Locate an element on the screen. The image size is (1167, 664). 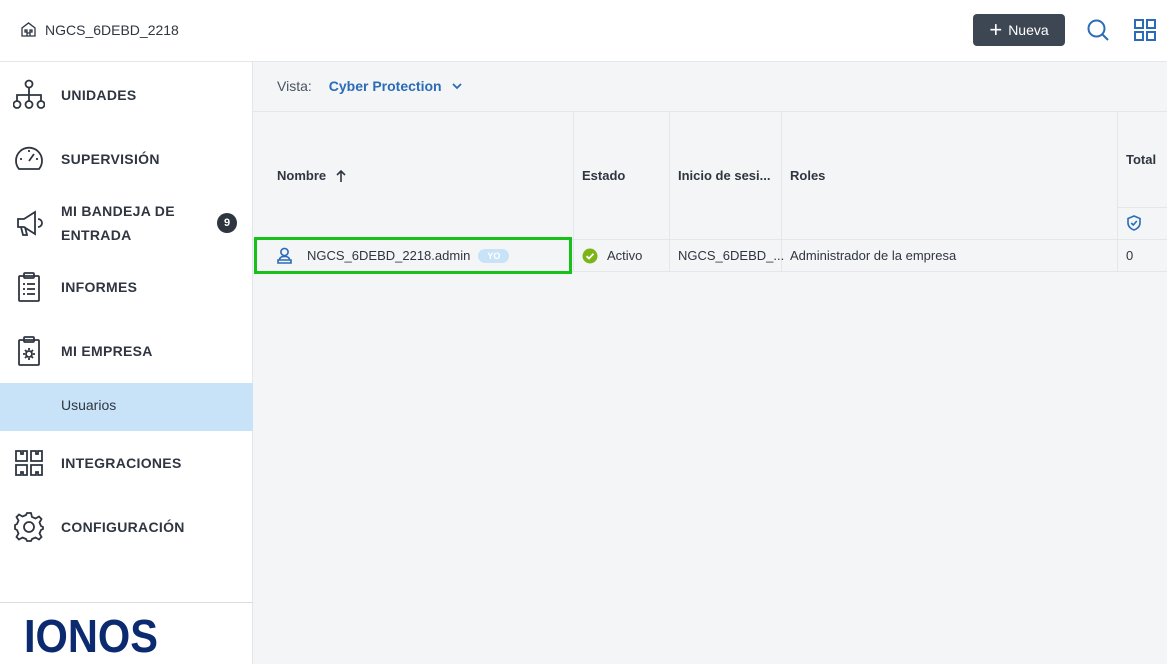
view-selector: Cyber Protection is located at coordinates (395, 86).